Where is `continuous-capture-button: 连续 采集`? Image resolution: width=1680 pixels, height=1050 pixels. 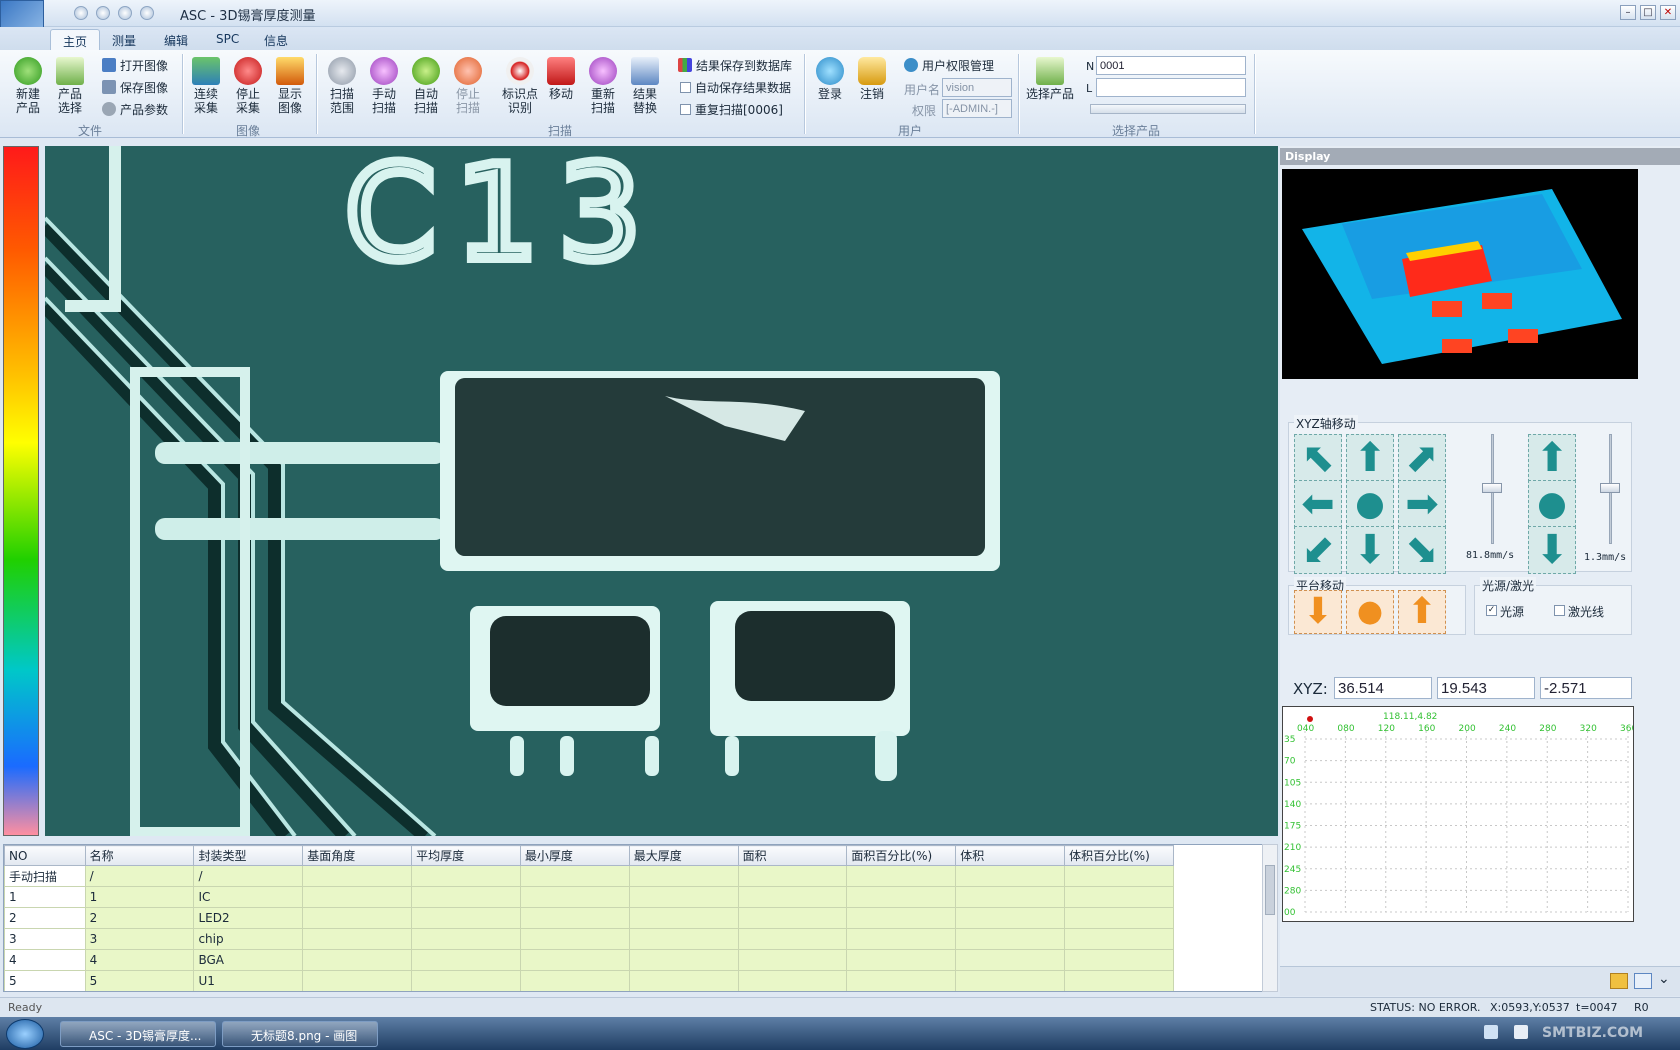 continuous-capture-button: 连续 采集 is located at coordinates (206, 84).